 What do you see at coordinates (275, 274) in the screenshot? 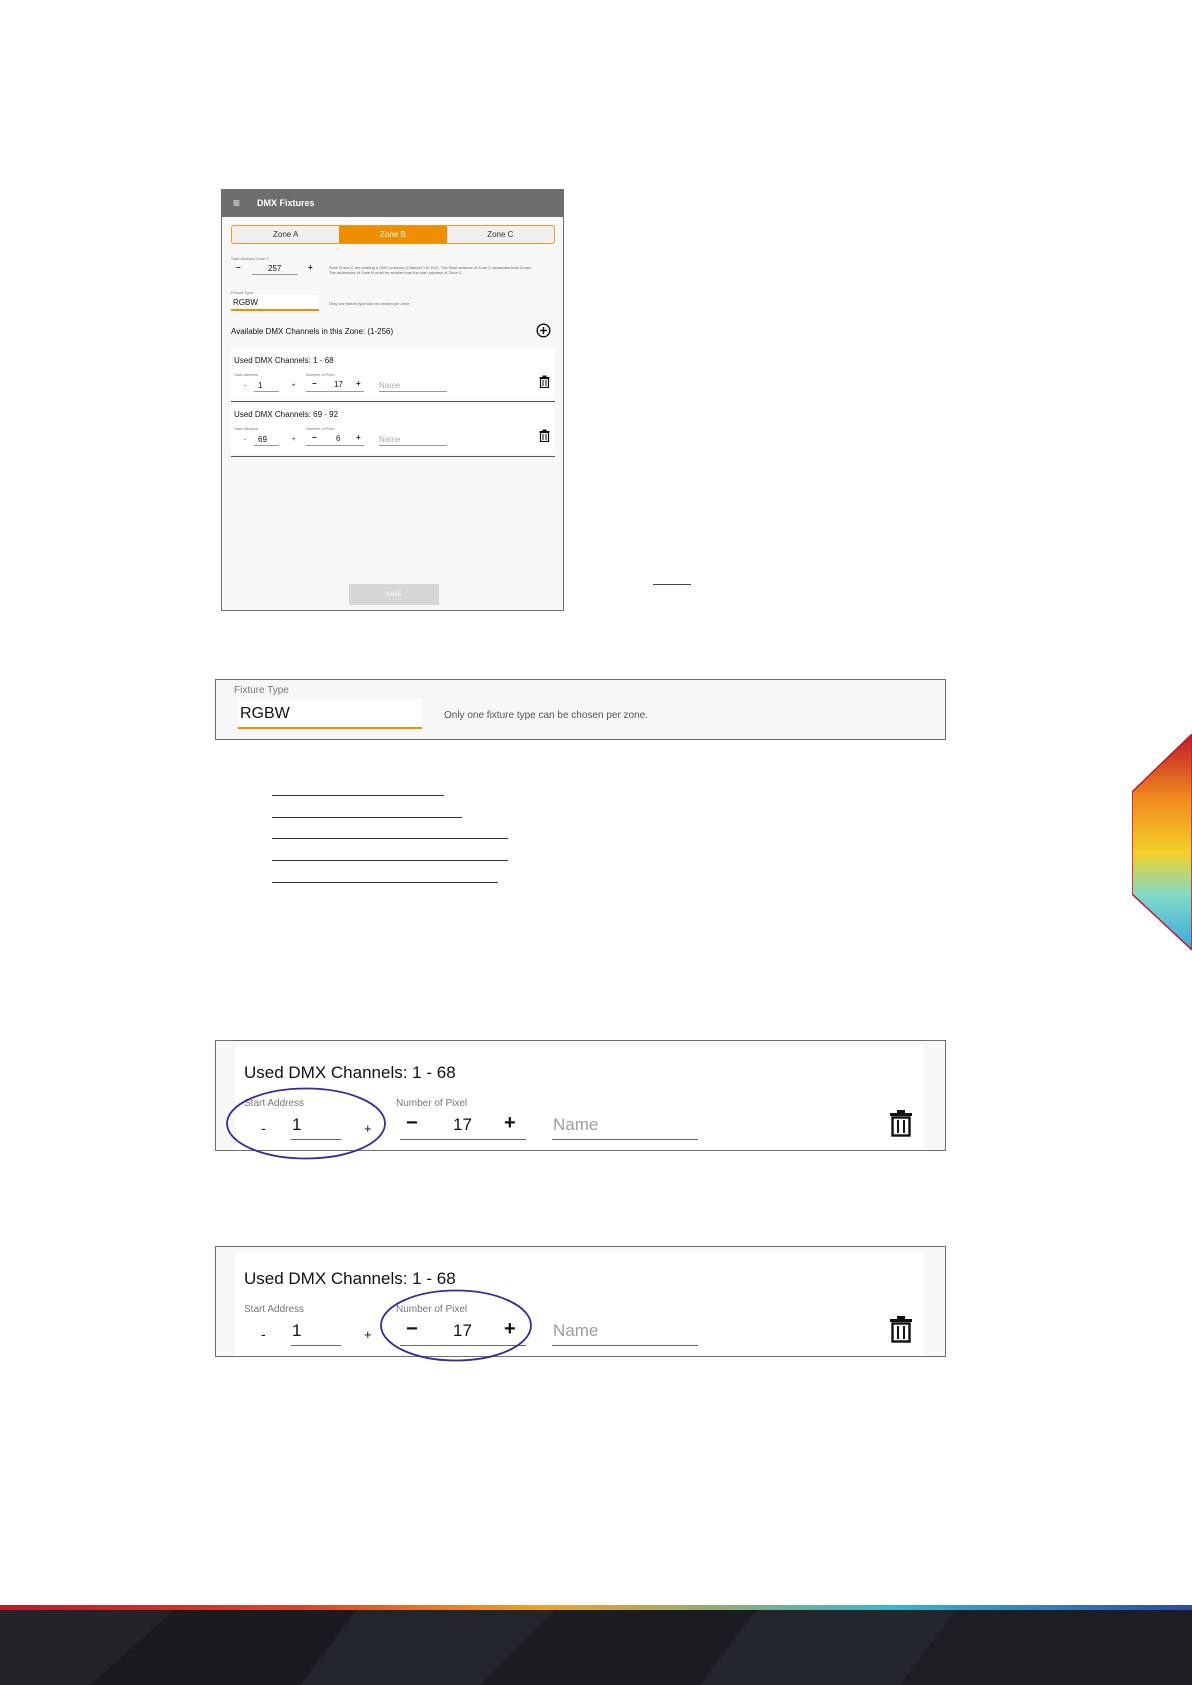
I see `start-address-zone-underline` at bounding box center [275, 274].